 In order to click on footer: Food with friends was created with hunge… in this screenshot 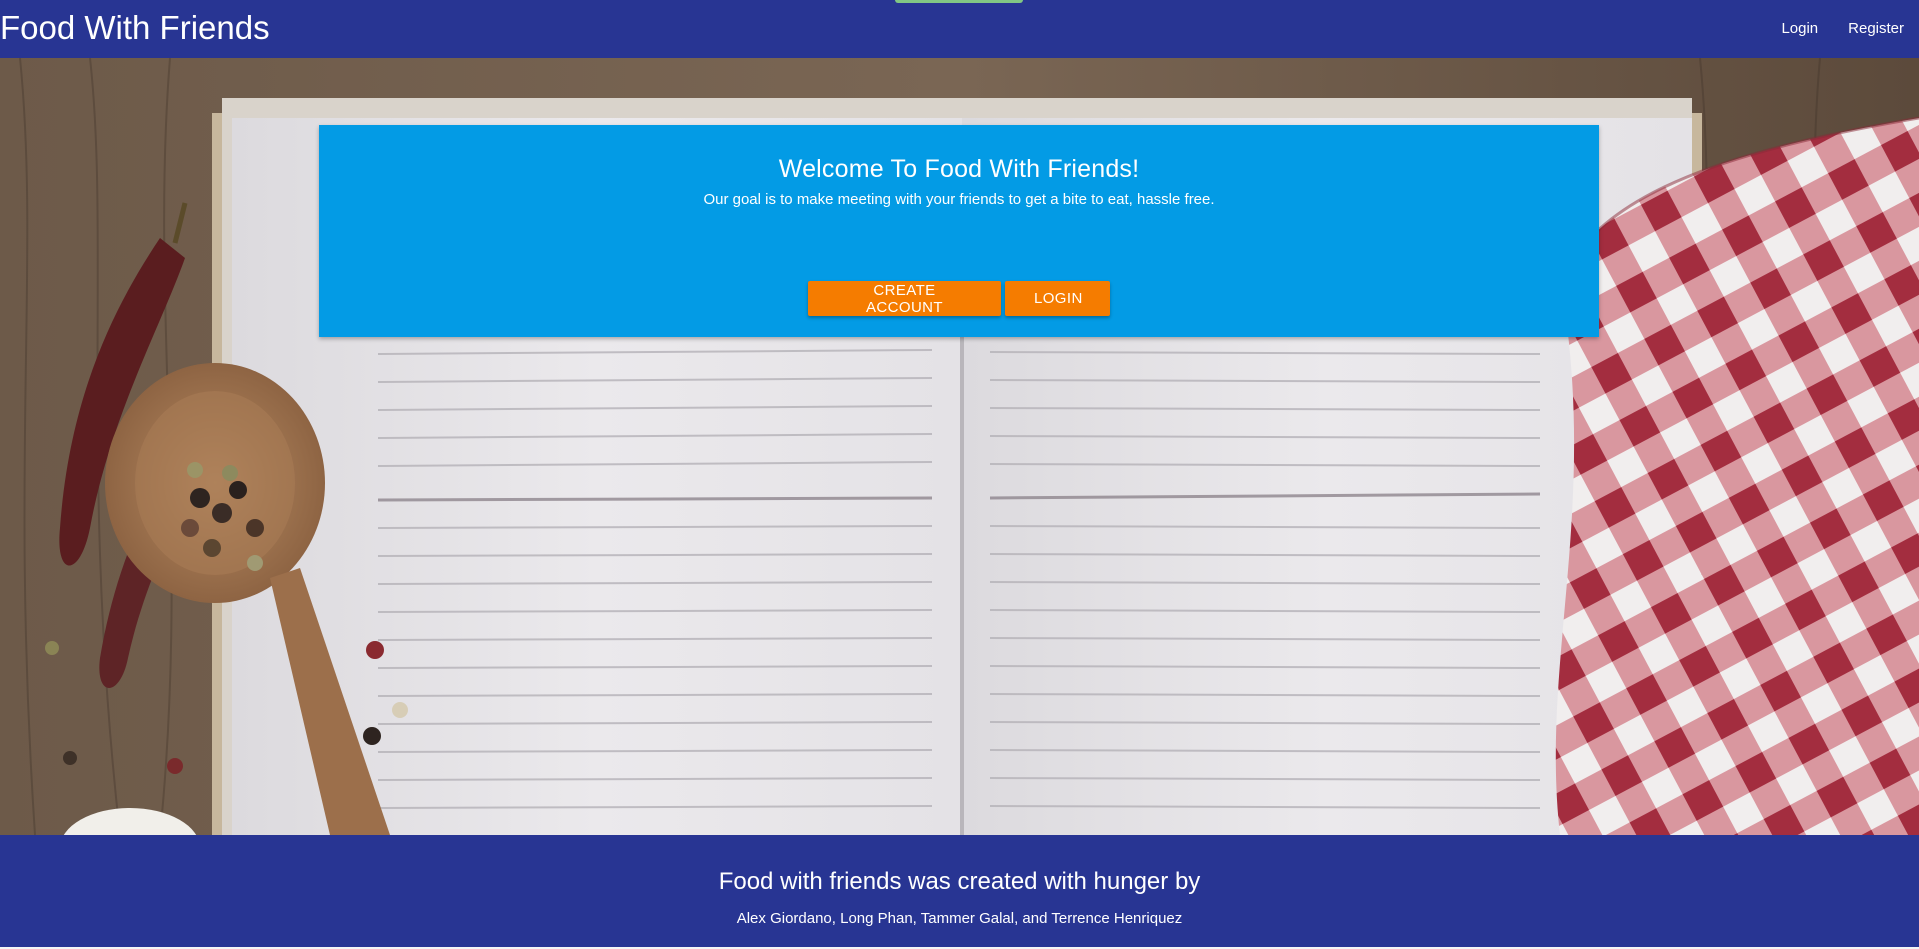, I will do `click(959, 892)`.